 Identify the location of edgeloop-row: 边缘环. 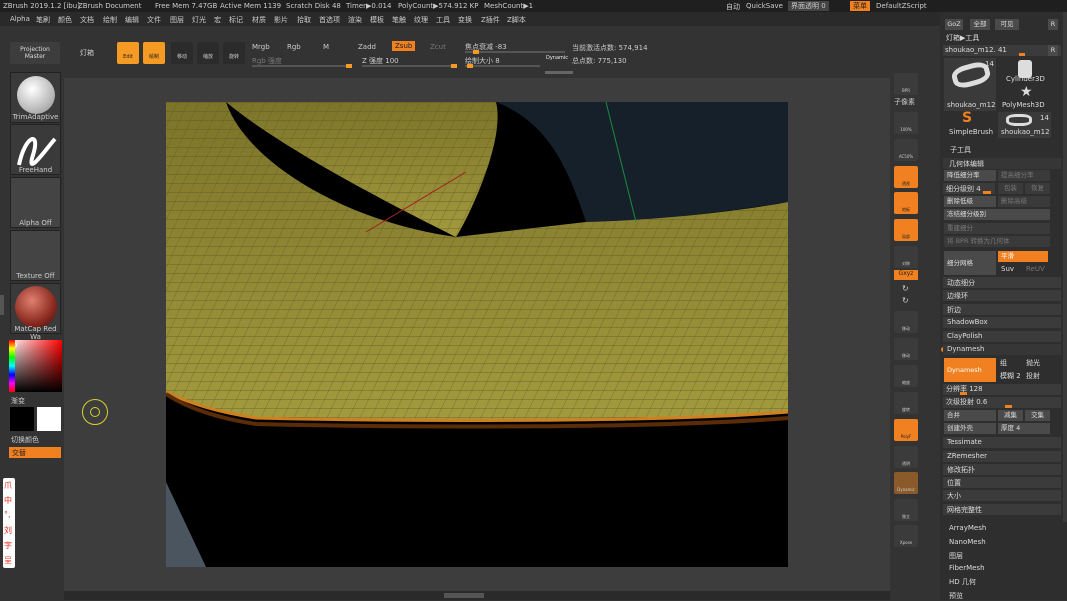
(1002, 295).